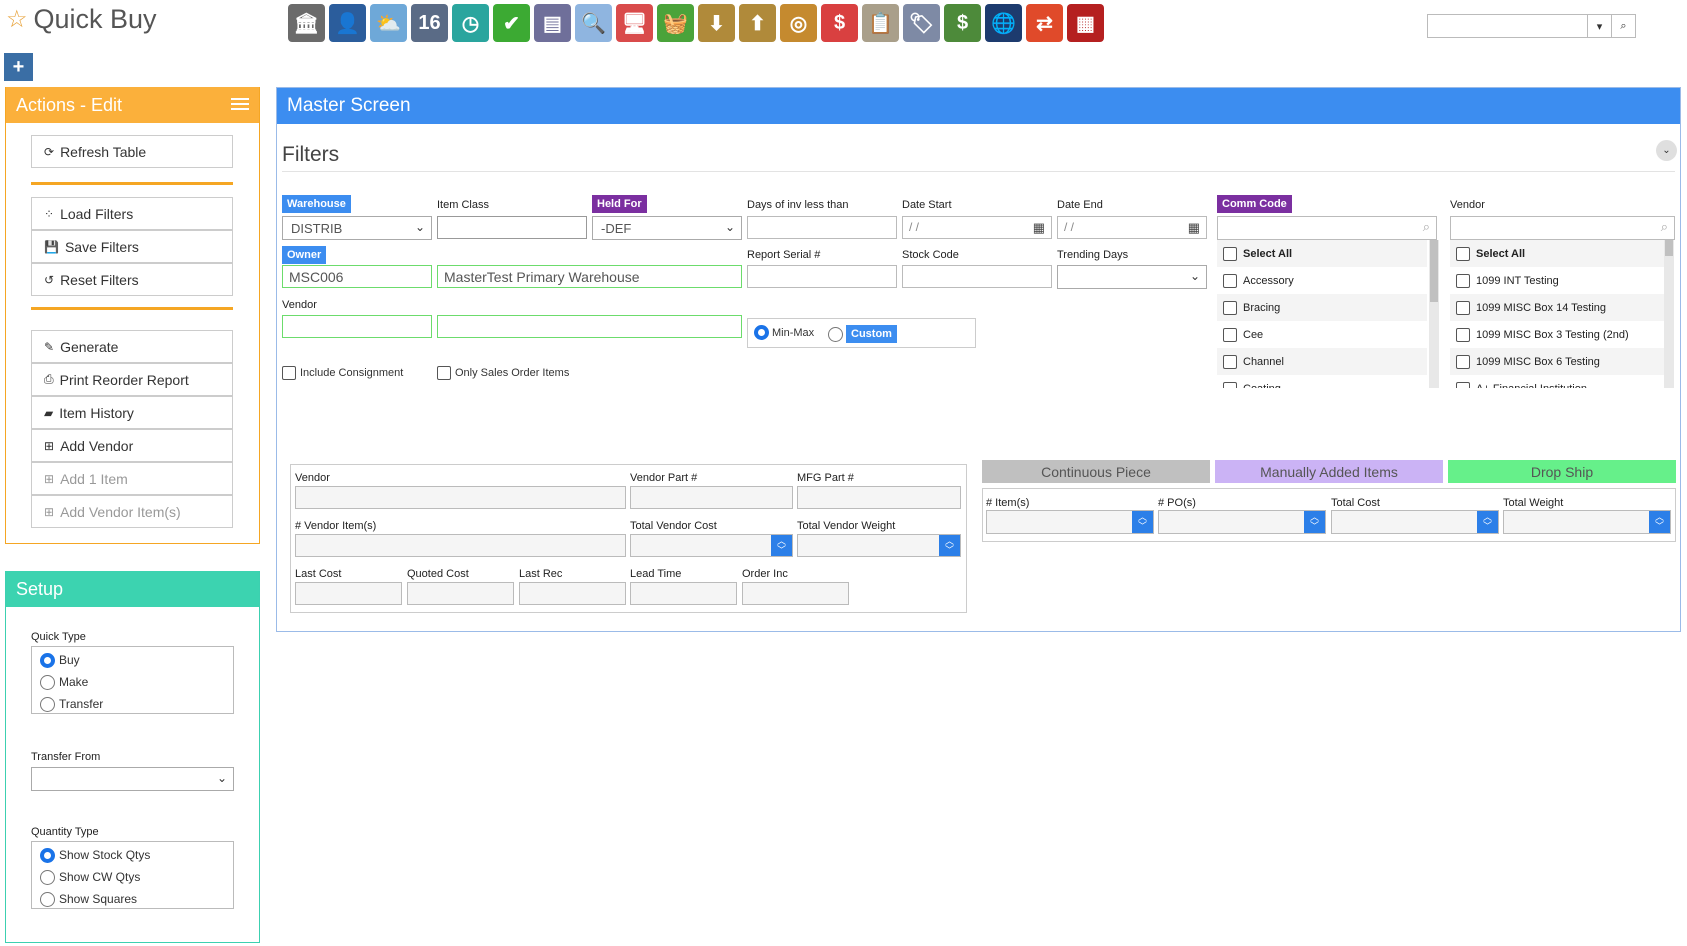  I want to click on comm-code-item: Coating, so click(1322, 381).